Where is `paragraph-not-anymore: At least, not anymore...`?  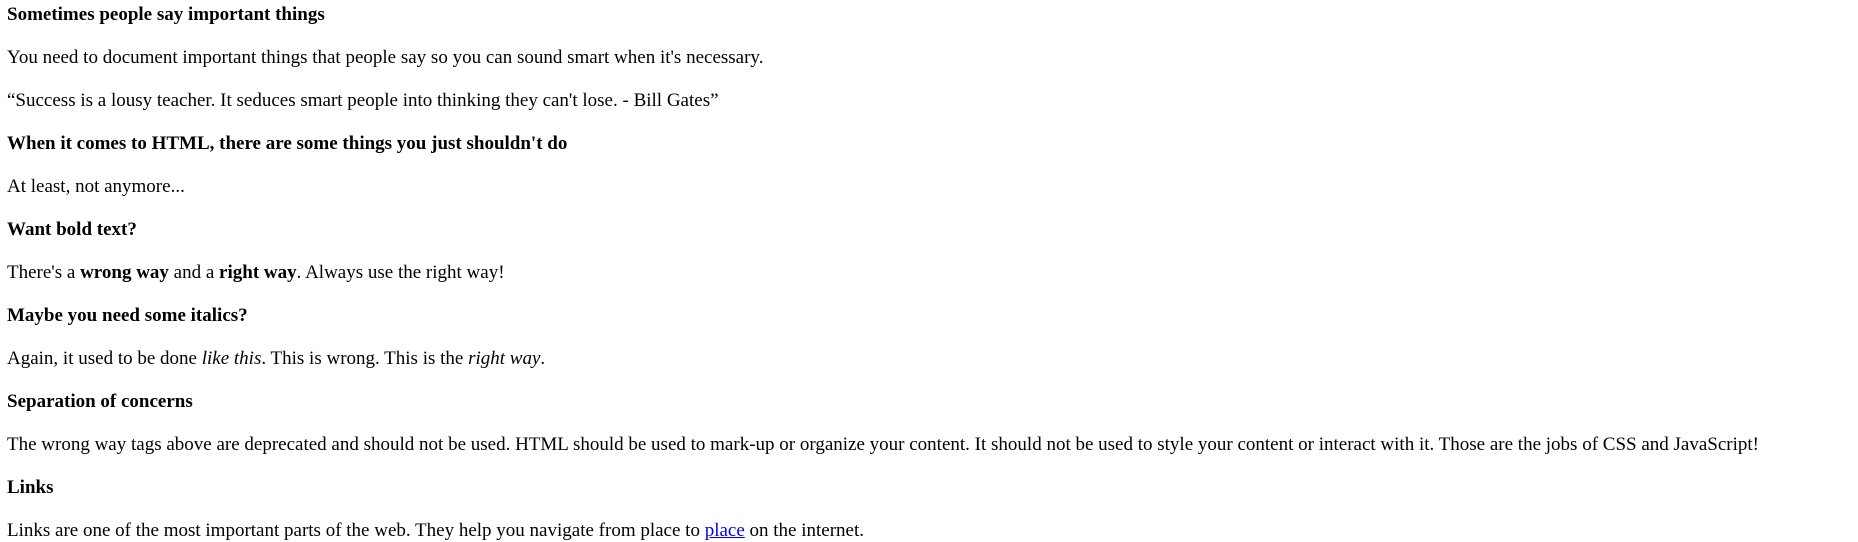 paragraph-not-anymore: At least, not anymore... is located at coordinates (96, 186).